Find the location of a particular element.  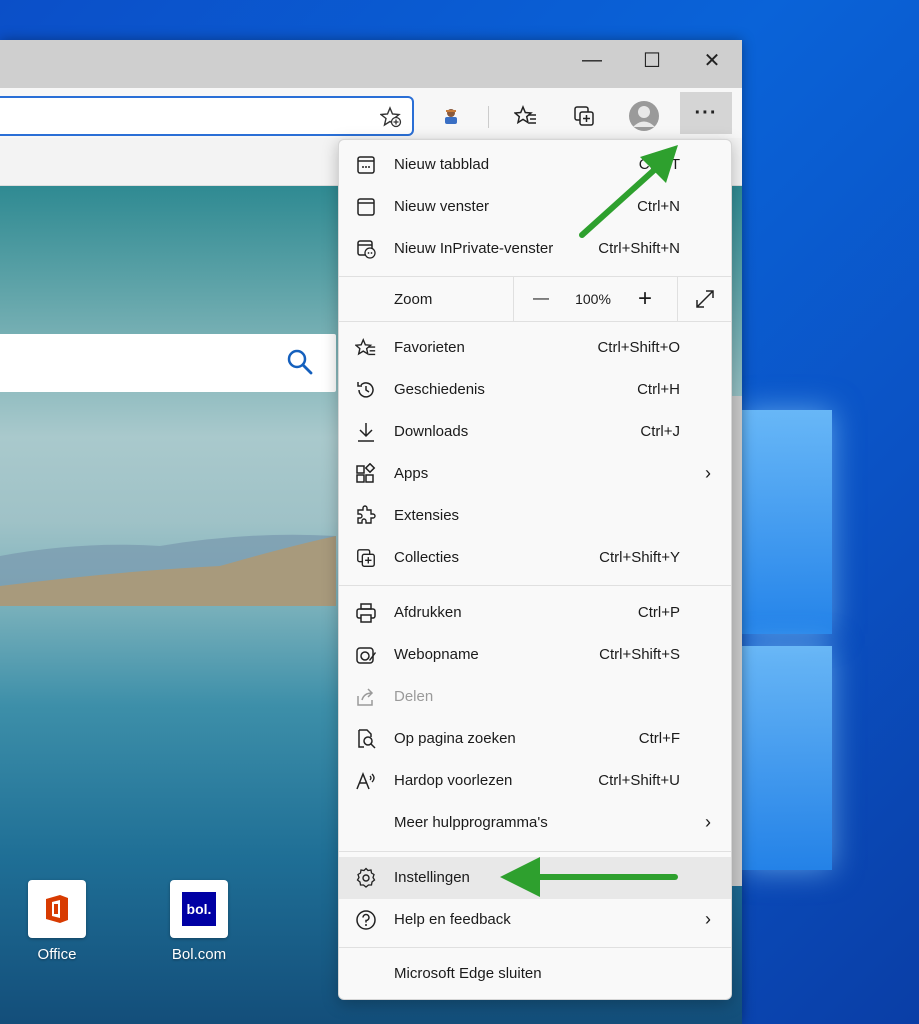

fullscreen-icon is located at coordinates (705, 299).